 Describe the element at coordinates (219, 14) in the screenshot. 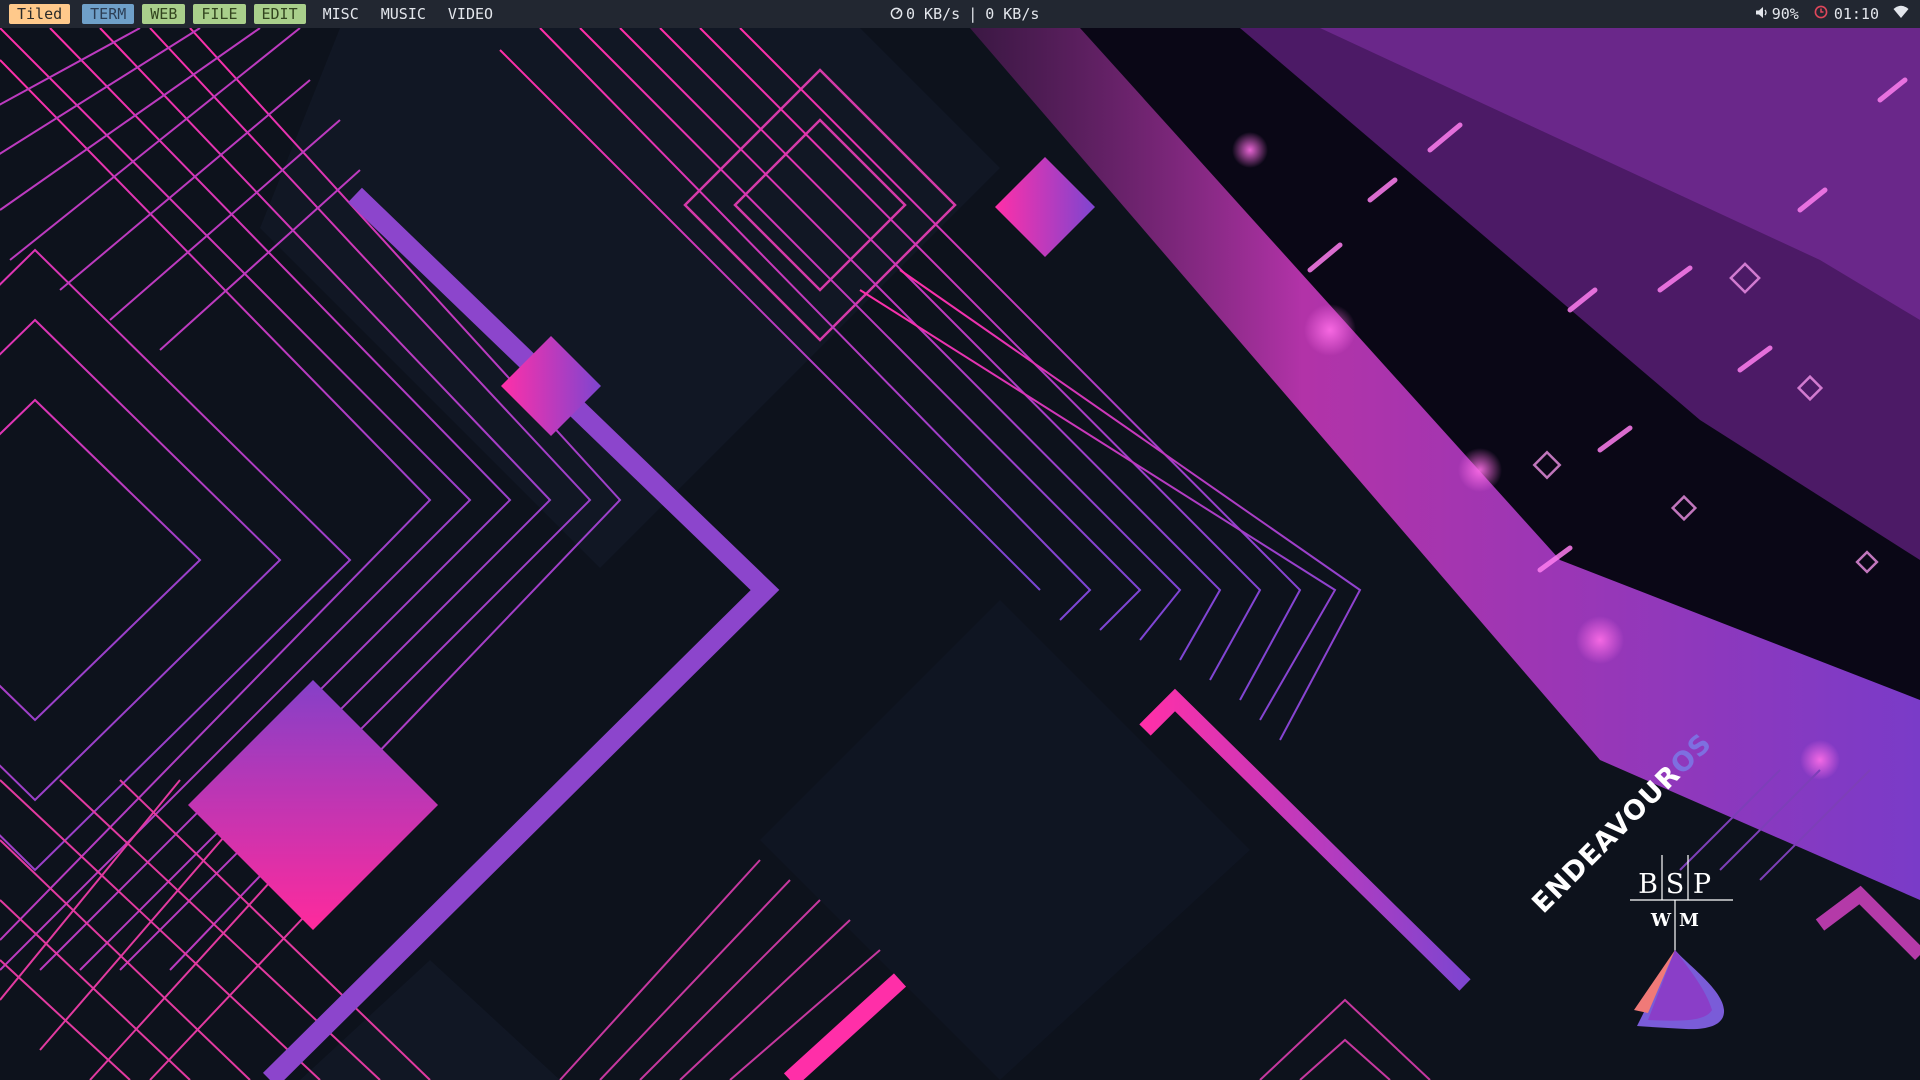

I see `workspace-file: FILE` at that location.